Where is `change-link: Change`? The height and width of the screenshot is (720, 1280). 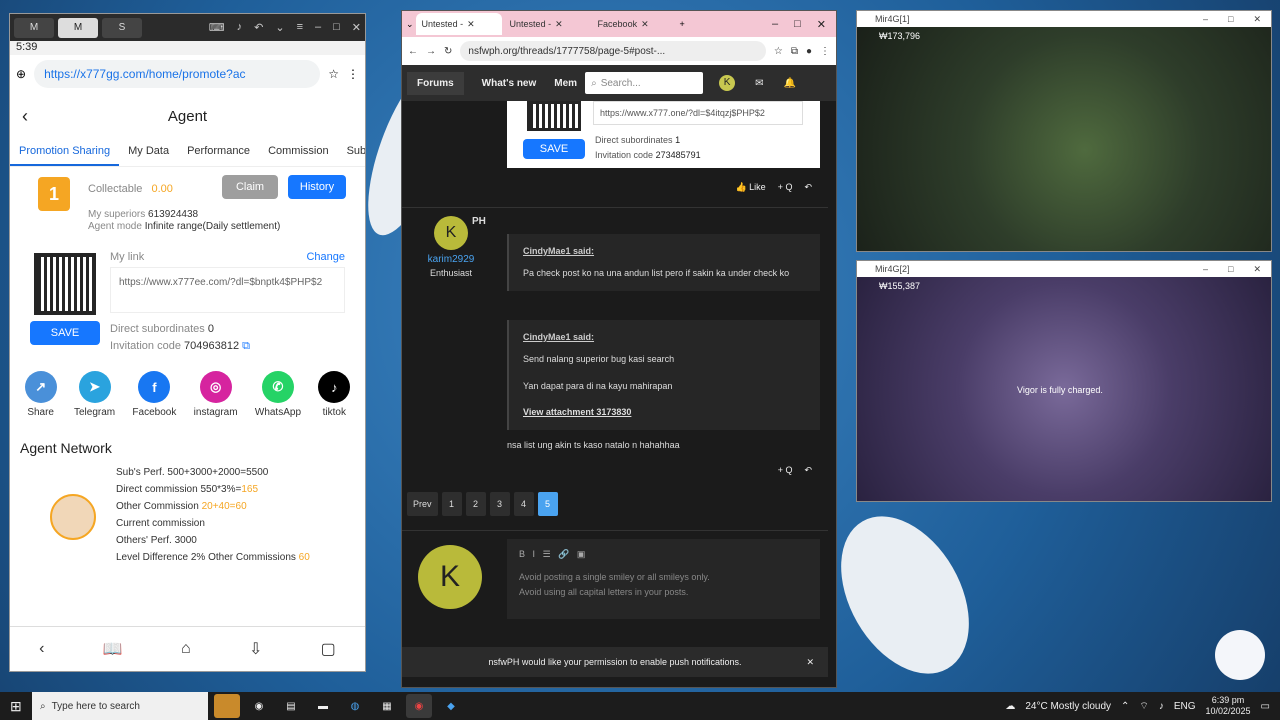
change-link: Change is located at coordinates (325, 257).